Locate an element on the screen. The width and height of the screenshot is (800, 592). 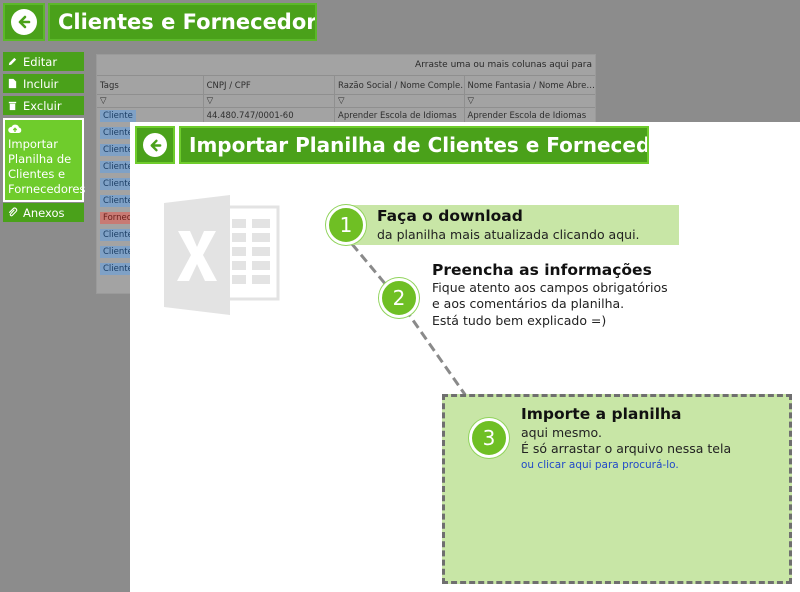
pencil-icon is located at coordinates (12, 61).